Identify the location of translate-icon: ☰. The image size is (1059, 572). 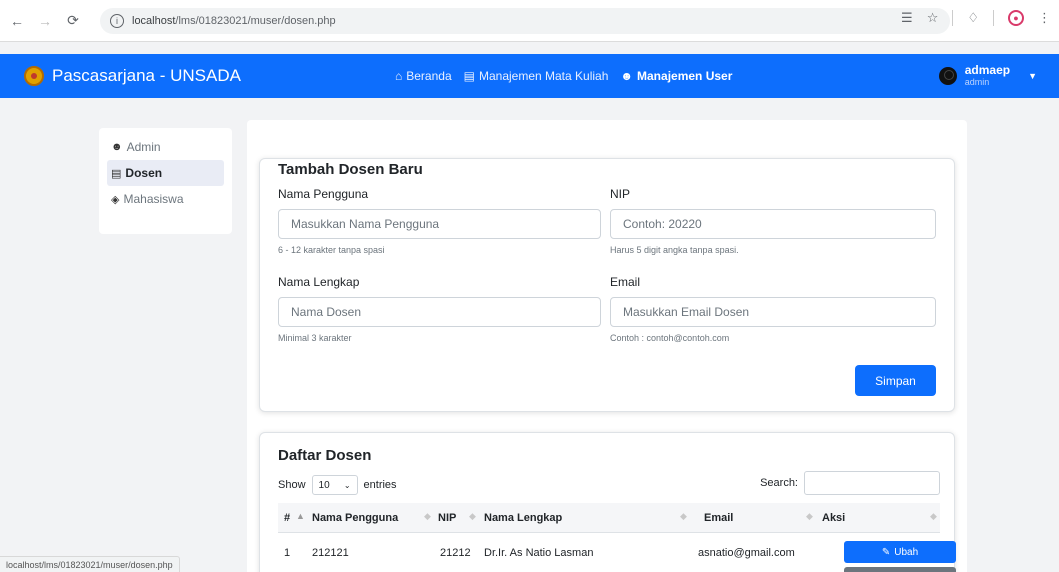
(907, 18).